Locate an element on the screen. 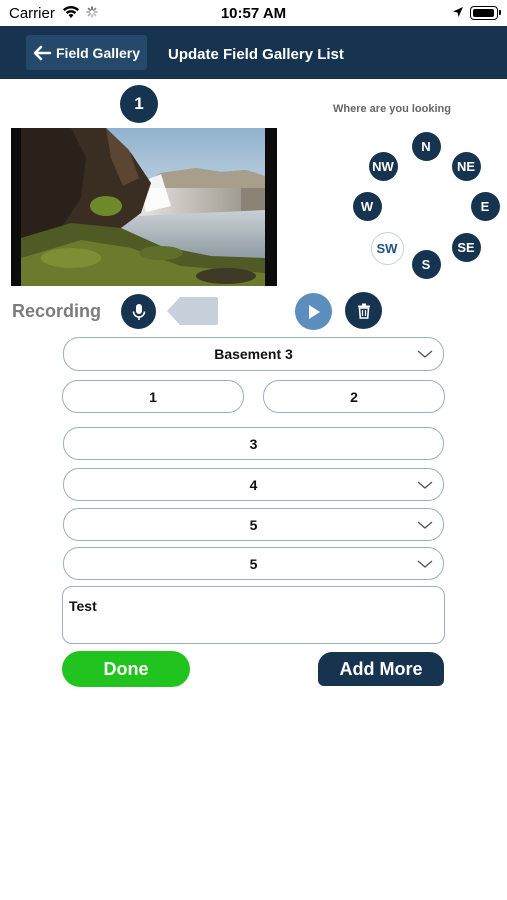 This screenshot has width=507, height=900. back-button: Field Gallery is located at coordinates (86, 52).